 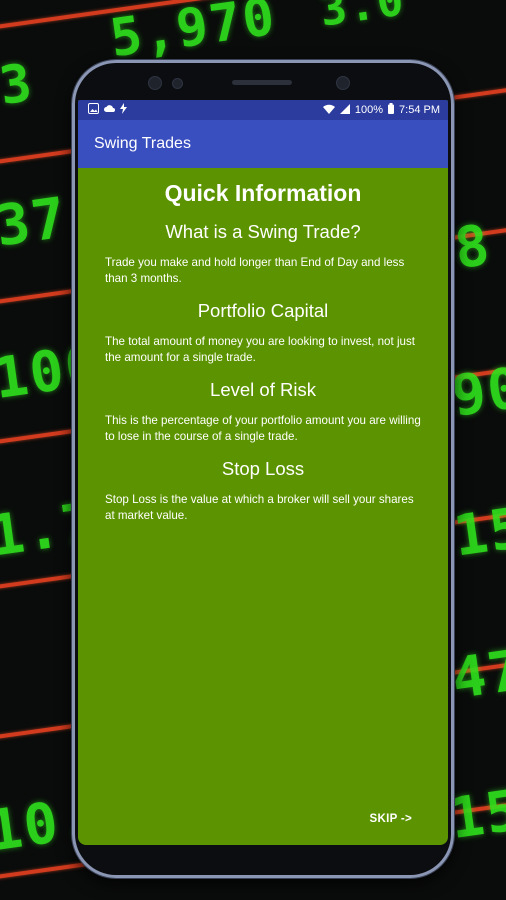 What do you see at coordinates (391, 819) in the screenshot?
I see `skip-button: SKIP ->` at bounding box center [391, 819].